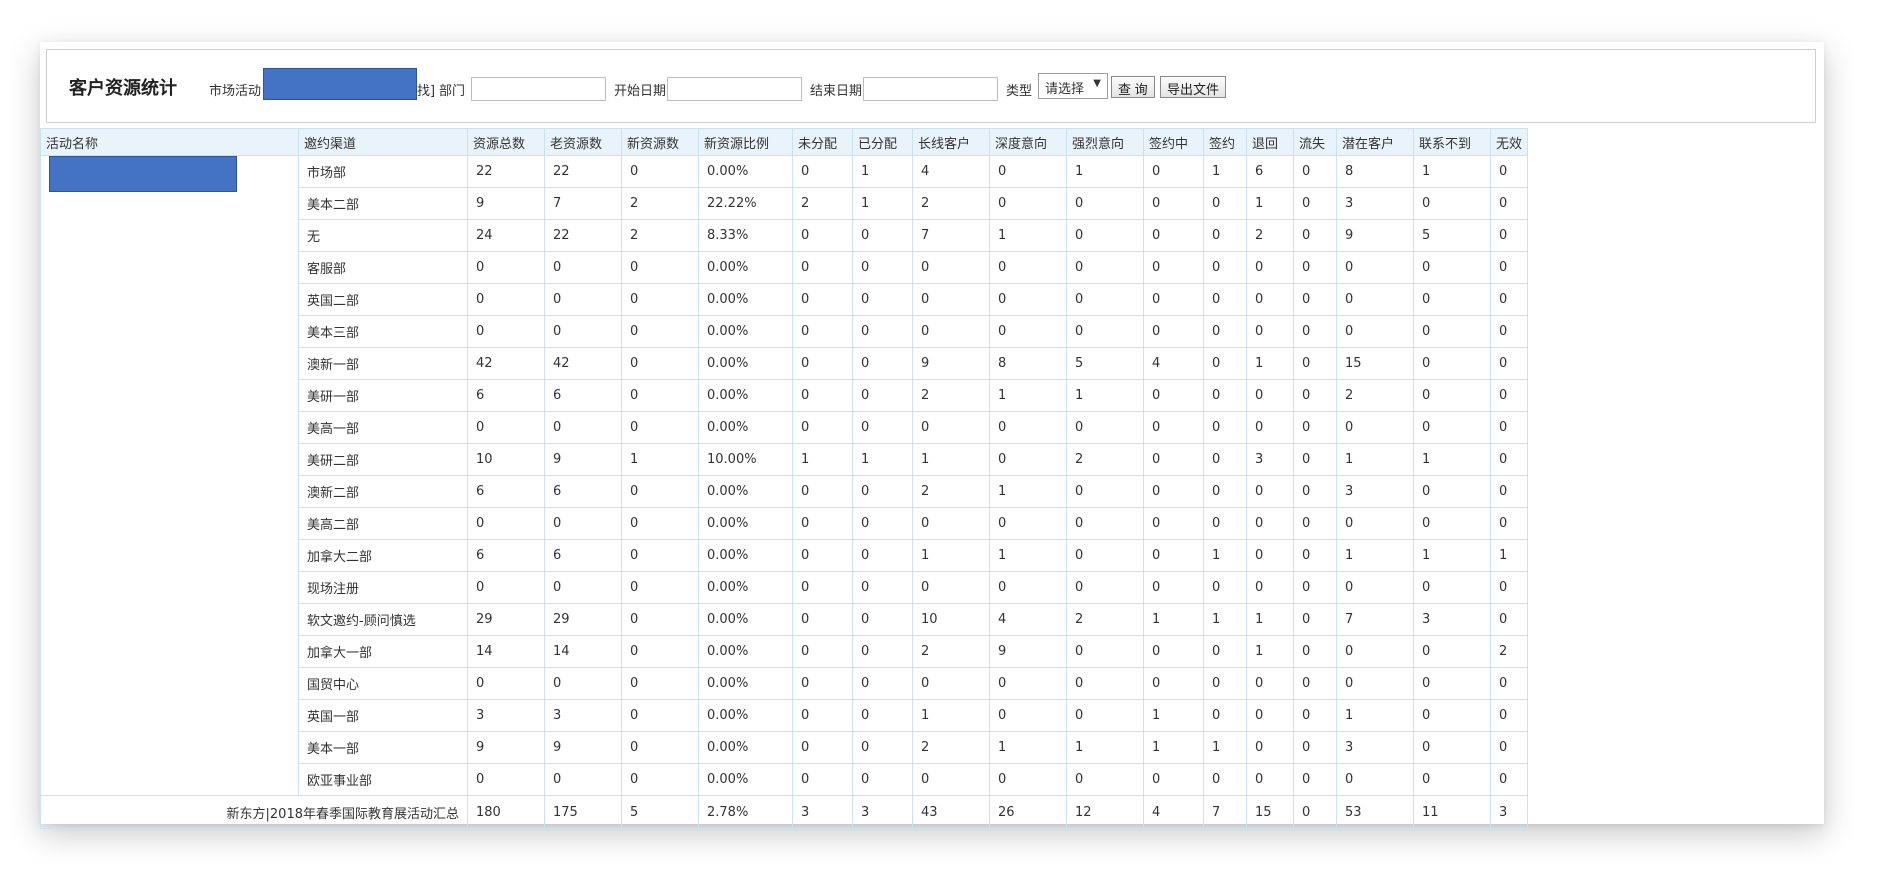  Describe the element at coordinates (383, 395) in the screenshot. I see `channel-cell: 美研一部` at that location.